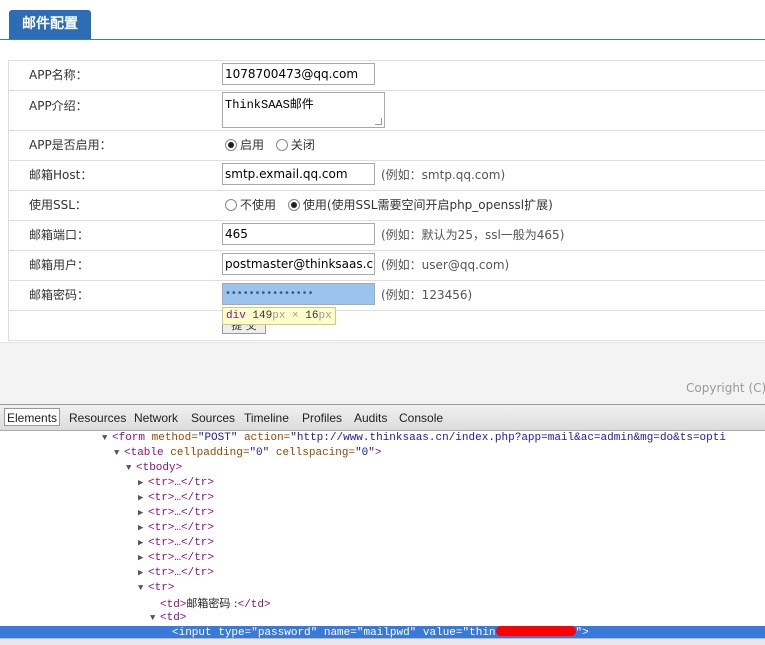 The height and width of the screenshot is (645, 765). I want to click on row-mail-port: 邮箱端口： 465 (例如：默认为25，ssl一般为465), so click(387, 236).